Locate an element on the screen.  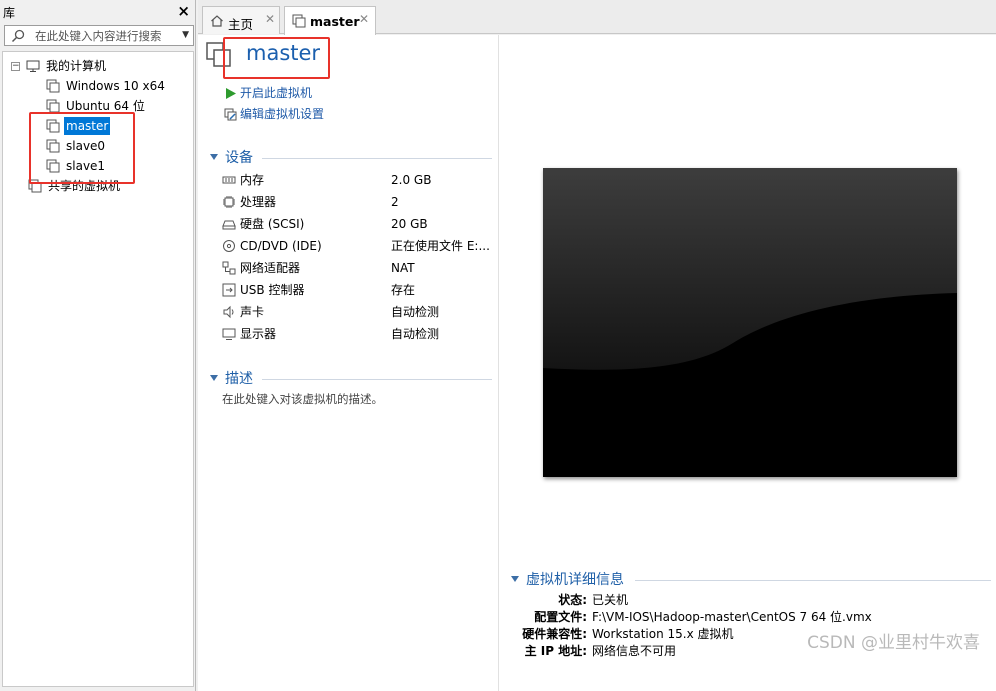
description-heading: 描述 is located at coordinates (239, 379).